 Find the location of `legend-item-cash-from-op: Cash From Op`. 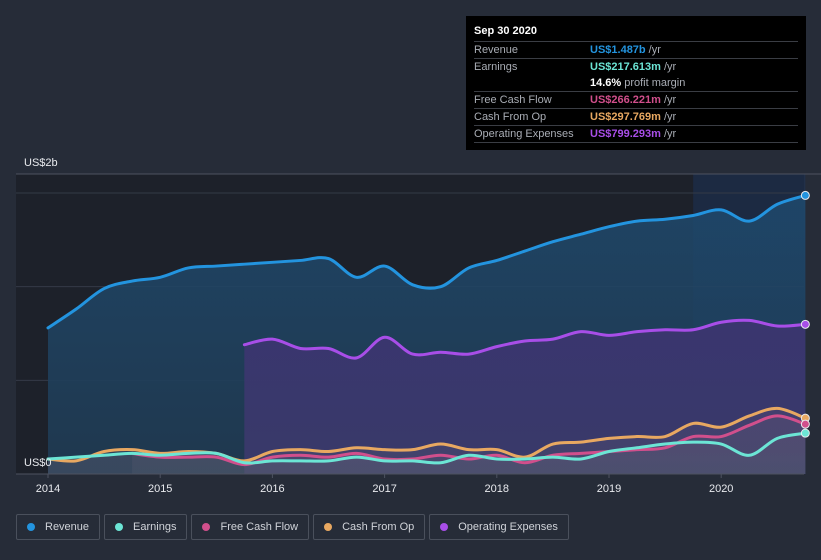

legend-item-cash-from-op: Cash From Op is located at coordinates (369, 527).